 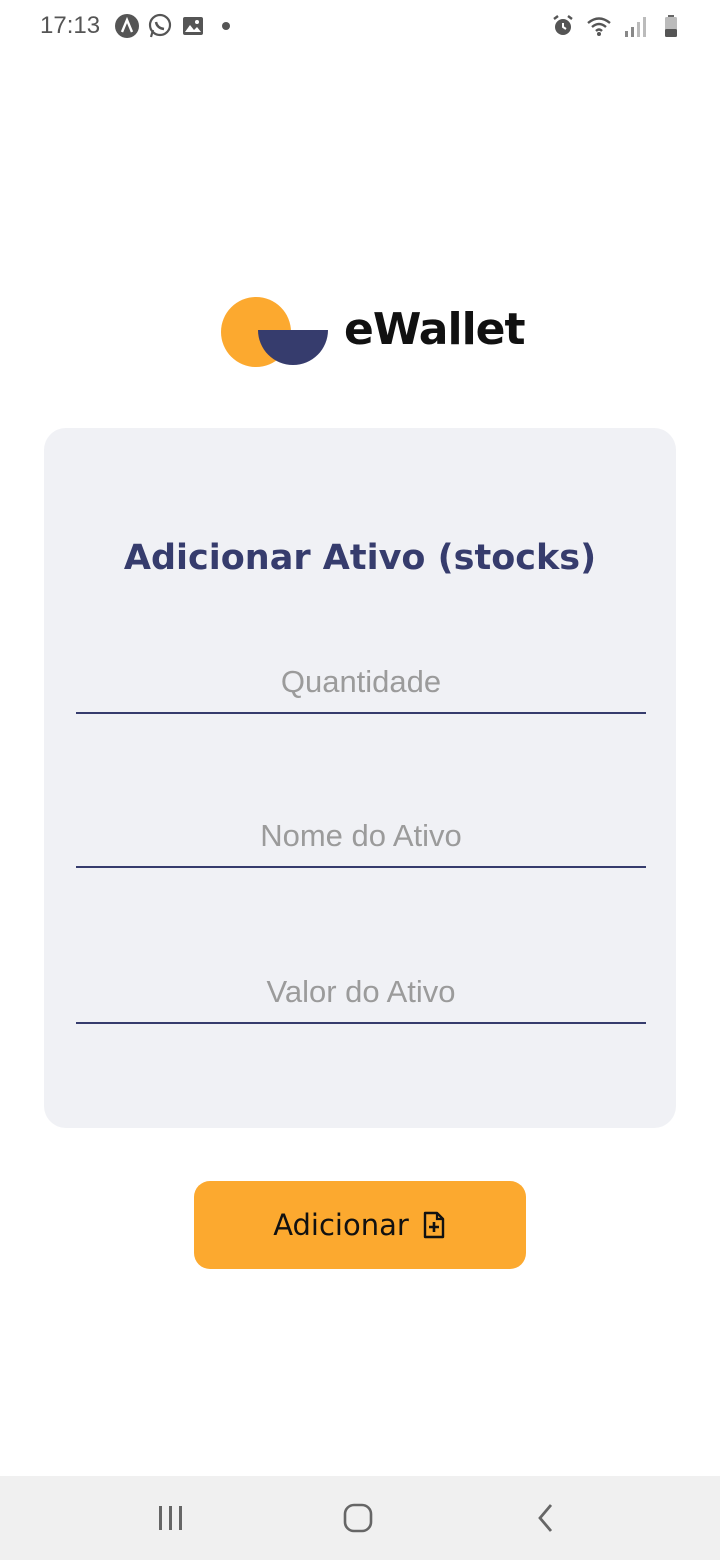 I want to click on asset-value-field, so click(x=361, y=989).